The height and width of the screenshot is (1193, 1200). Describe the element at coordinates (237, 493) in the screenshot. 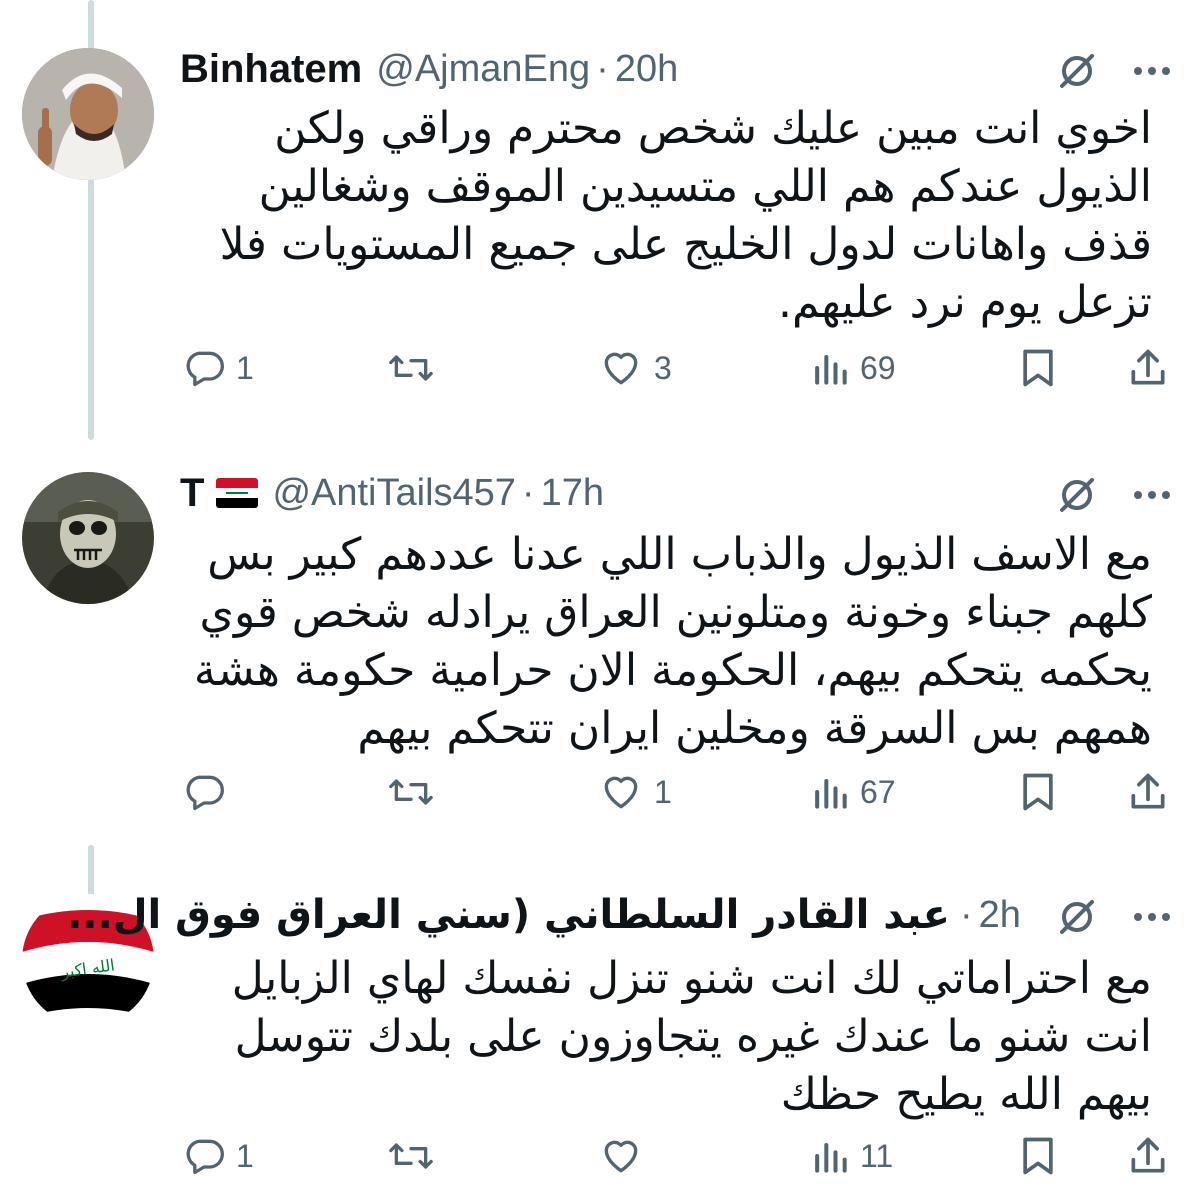

I see `iraq-flag-emoji` at that location.